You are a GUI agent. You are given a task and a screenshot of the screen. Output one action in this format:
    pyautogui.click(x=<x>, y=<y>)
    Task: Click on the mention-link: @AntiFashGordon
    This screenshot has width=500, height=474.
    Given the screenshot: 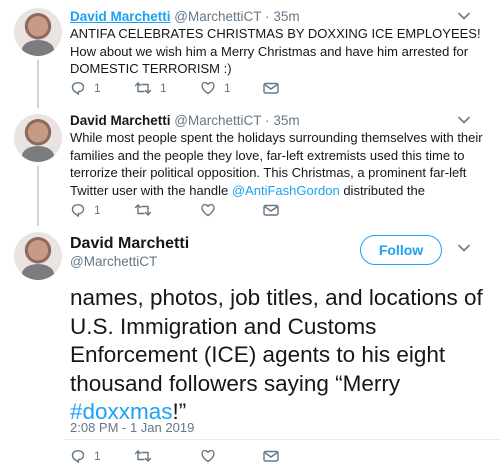 What is the action you would take?
    pyautogui.click(x=286, y=190)
    